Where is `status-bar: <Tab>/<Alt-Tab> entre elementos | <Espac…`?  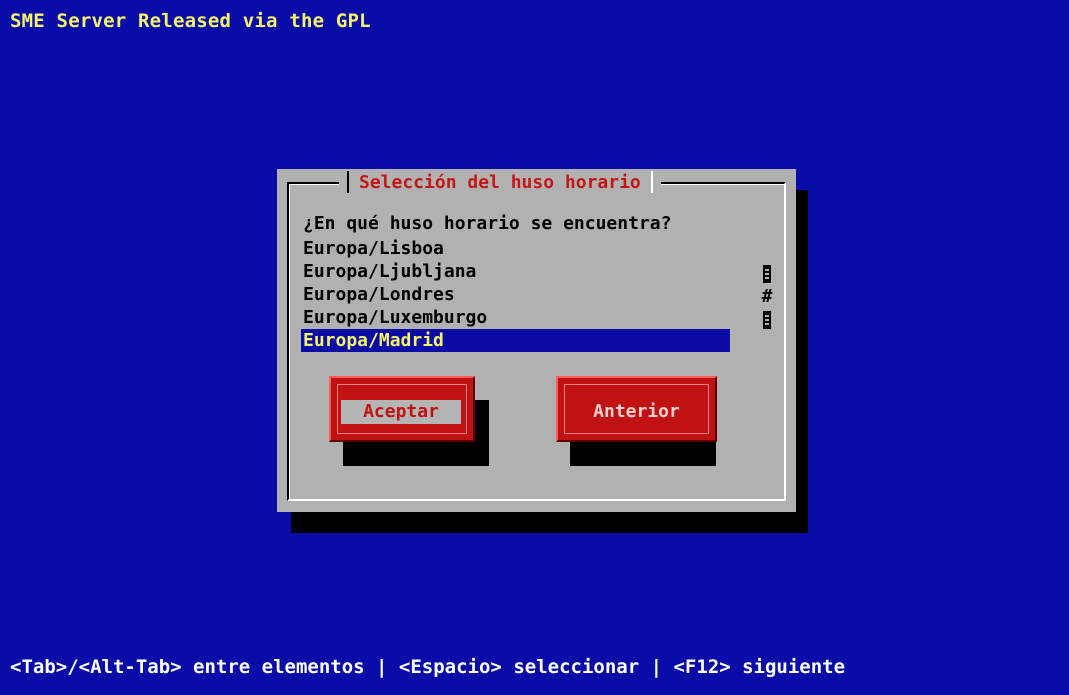 status-bar: <Tab>/<Alt-Tab> entre elementos | <Espac… is located at coordinates (428, 667).